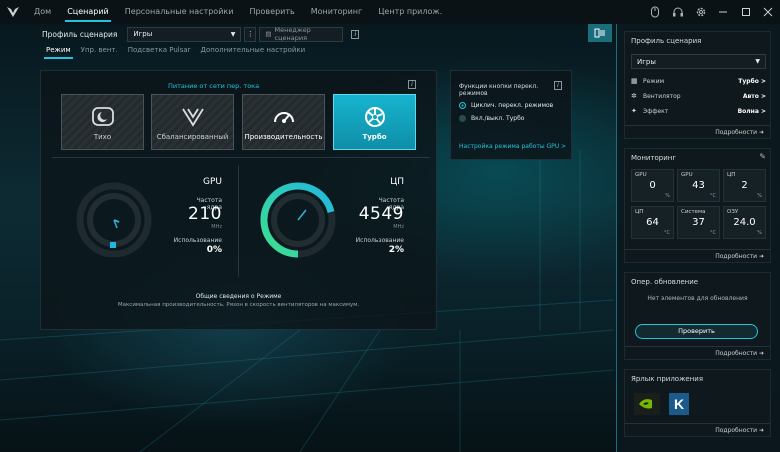 The height and width of the screenshot is (452, 780). What do you see at coordinates (292, 34) in the screenshot?
I see `scenario-manager-label: Менеджер сценария` at bounding box center [292, 34].